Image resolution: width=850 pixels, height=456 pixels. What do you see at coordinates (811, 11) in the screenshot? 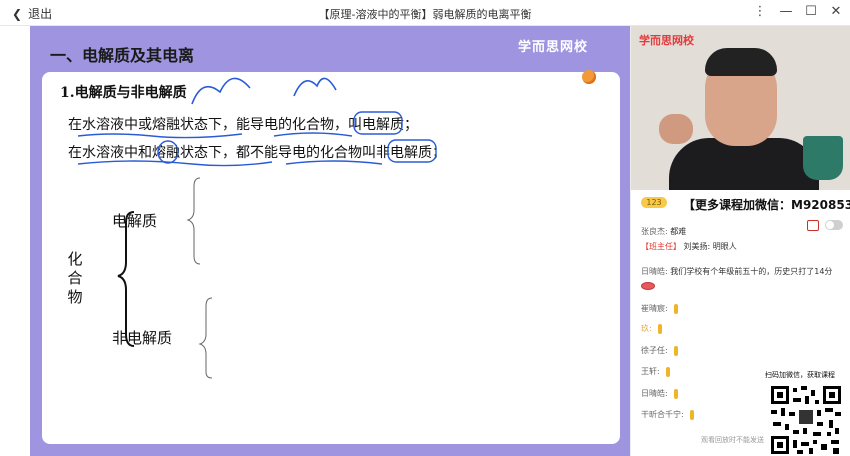
I see `maximize-icon: ☐` at bounding box center [811, 11].